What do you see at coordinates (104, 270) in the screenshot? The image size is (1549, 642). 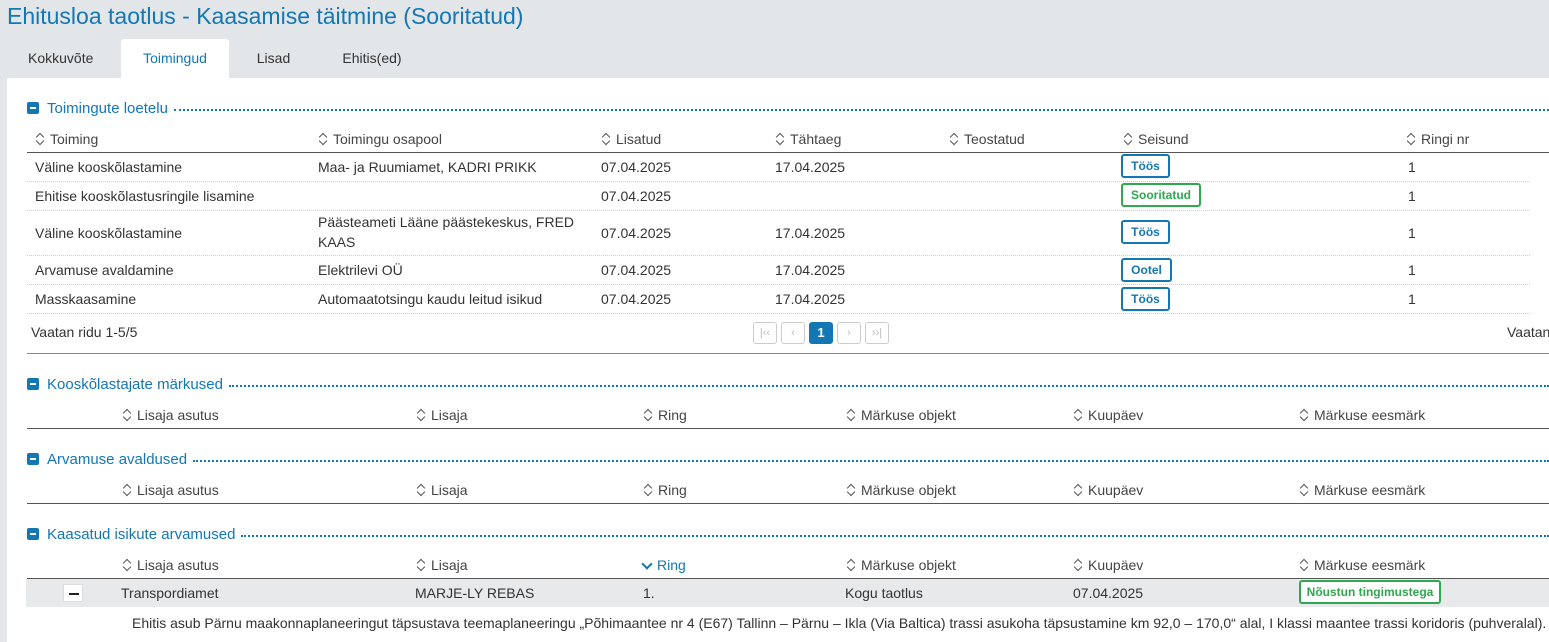 I see `cell-toiming: Arvamuse avaldamine` at bounding box center [104, 270].